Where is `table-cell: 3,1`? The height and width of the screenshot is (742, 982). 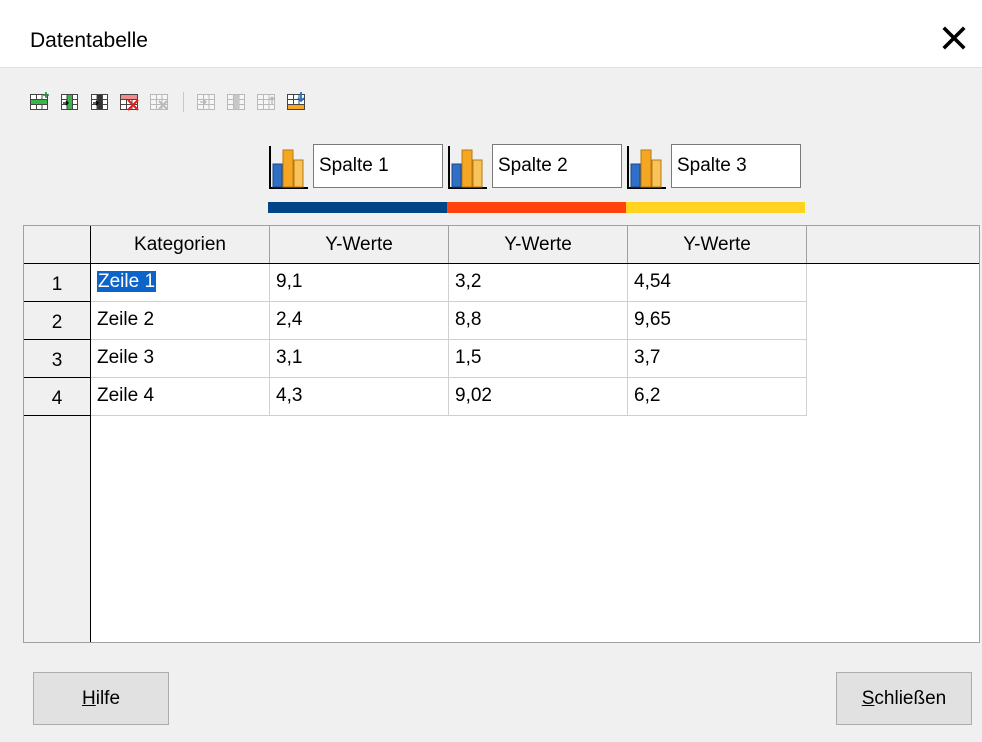 table-cell: 3,1 is located at coordinates (359, 359).